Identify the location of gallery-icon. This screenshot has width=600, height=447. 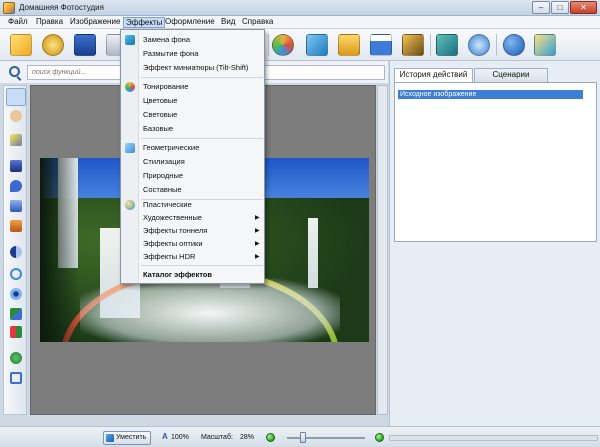
(53, 45).